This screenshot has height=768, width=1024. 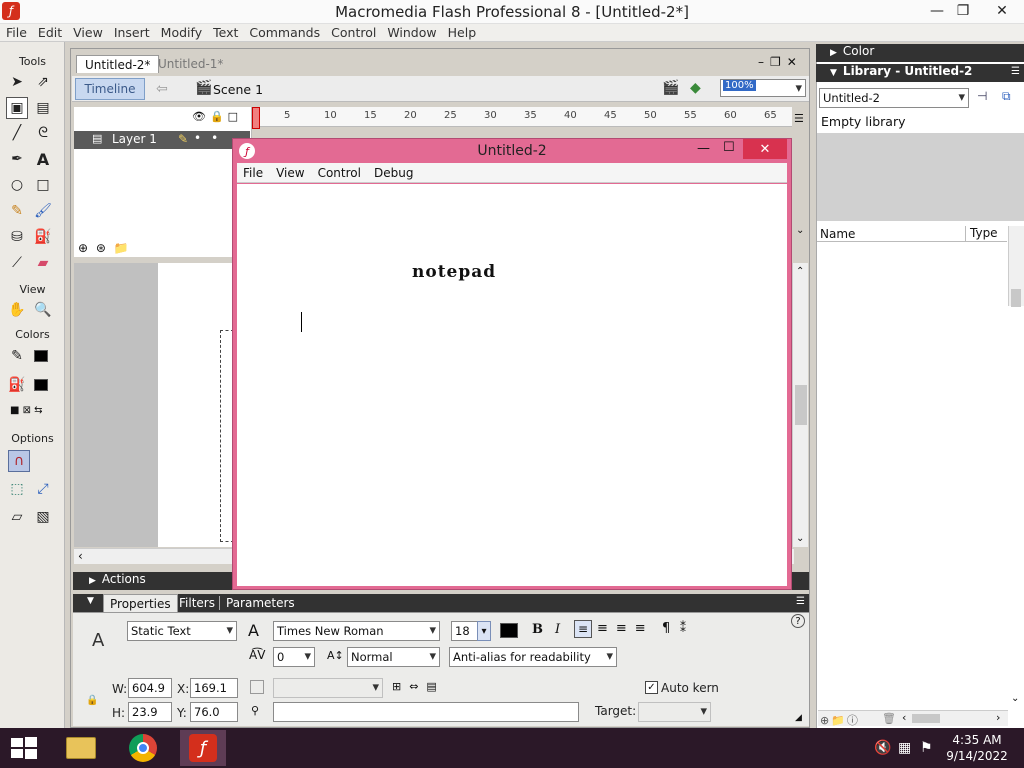 I want to click on close-icon: ✕, so click(x=1002, y=11).